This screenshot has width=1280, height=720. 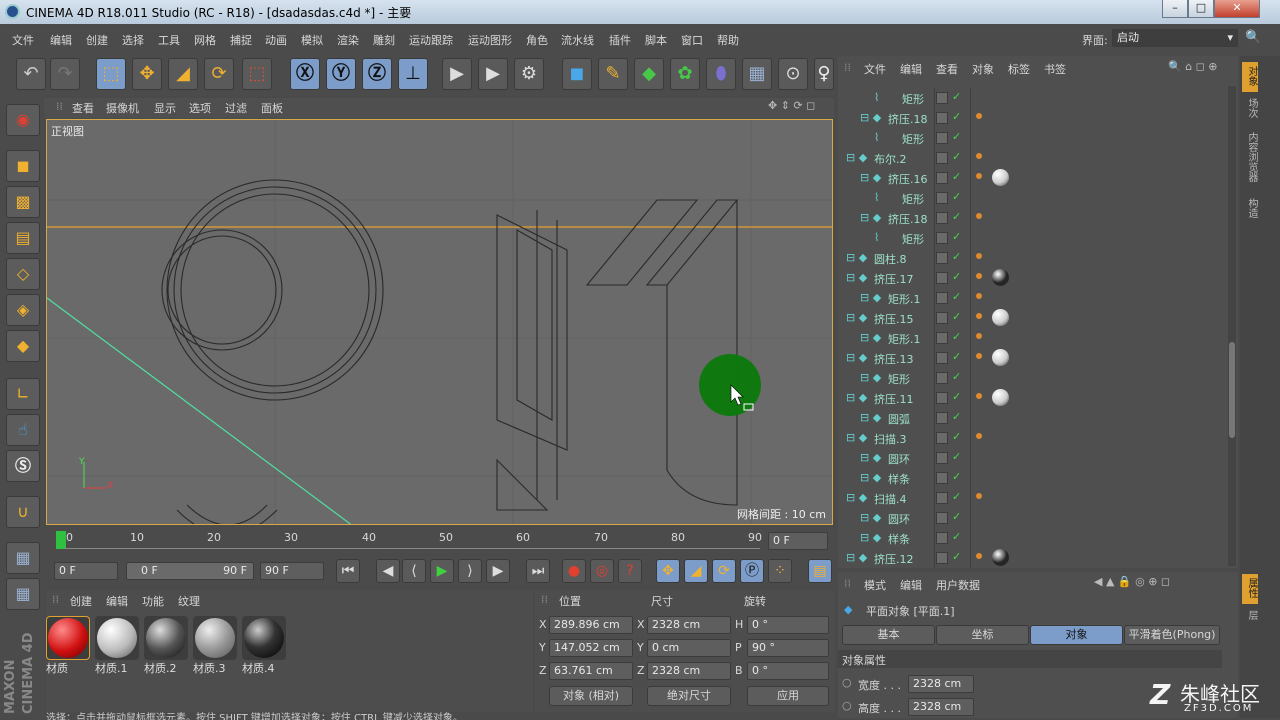 I want to click on object-row: ⊟ ◆ 挤压.12 ✓, so click(x=1033, y=558).